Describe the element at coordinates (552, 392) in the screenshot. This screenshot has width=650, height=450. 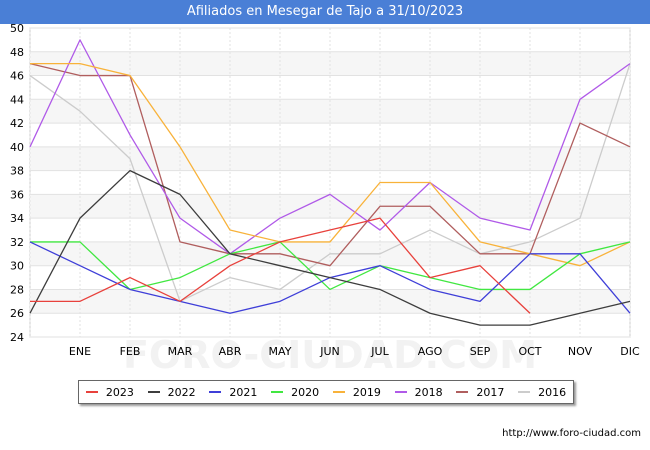
I see `legend-label: 2016` at that location.